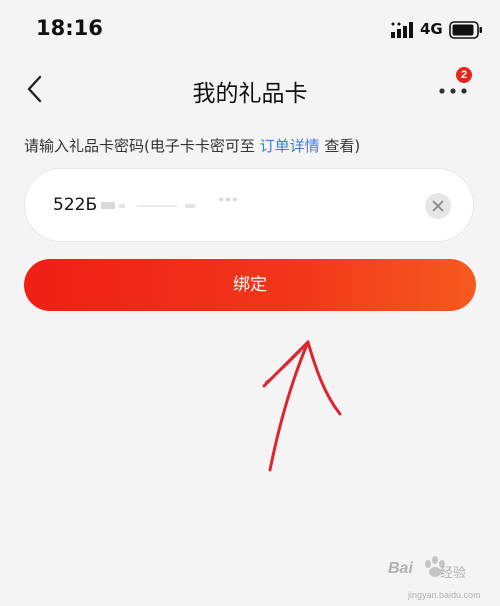  Describe the element at coordinates (402, 30) in the screenshot. I see `signal-bars-icon` at that location.